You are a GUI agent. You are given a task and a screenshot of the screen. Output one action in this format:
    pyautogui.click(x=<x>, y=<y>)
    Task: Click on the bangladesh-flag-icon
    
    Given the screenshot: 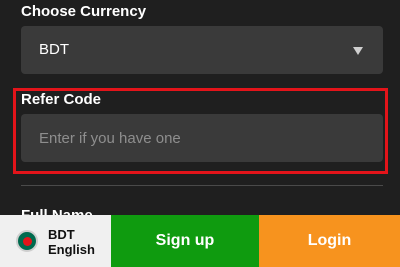 What is the action you would take?
    pyautogui.click(x=27, y=241)
    